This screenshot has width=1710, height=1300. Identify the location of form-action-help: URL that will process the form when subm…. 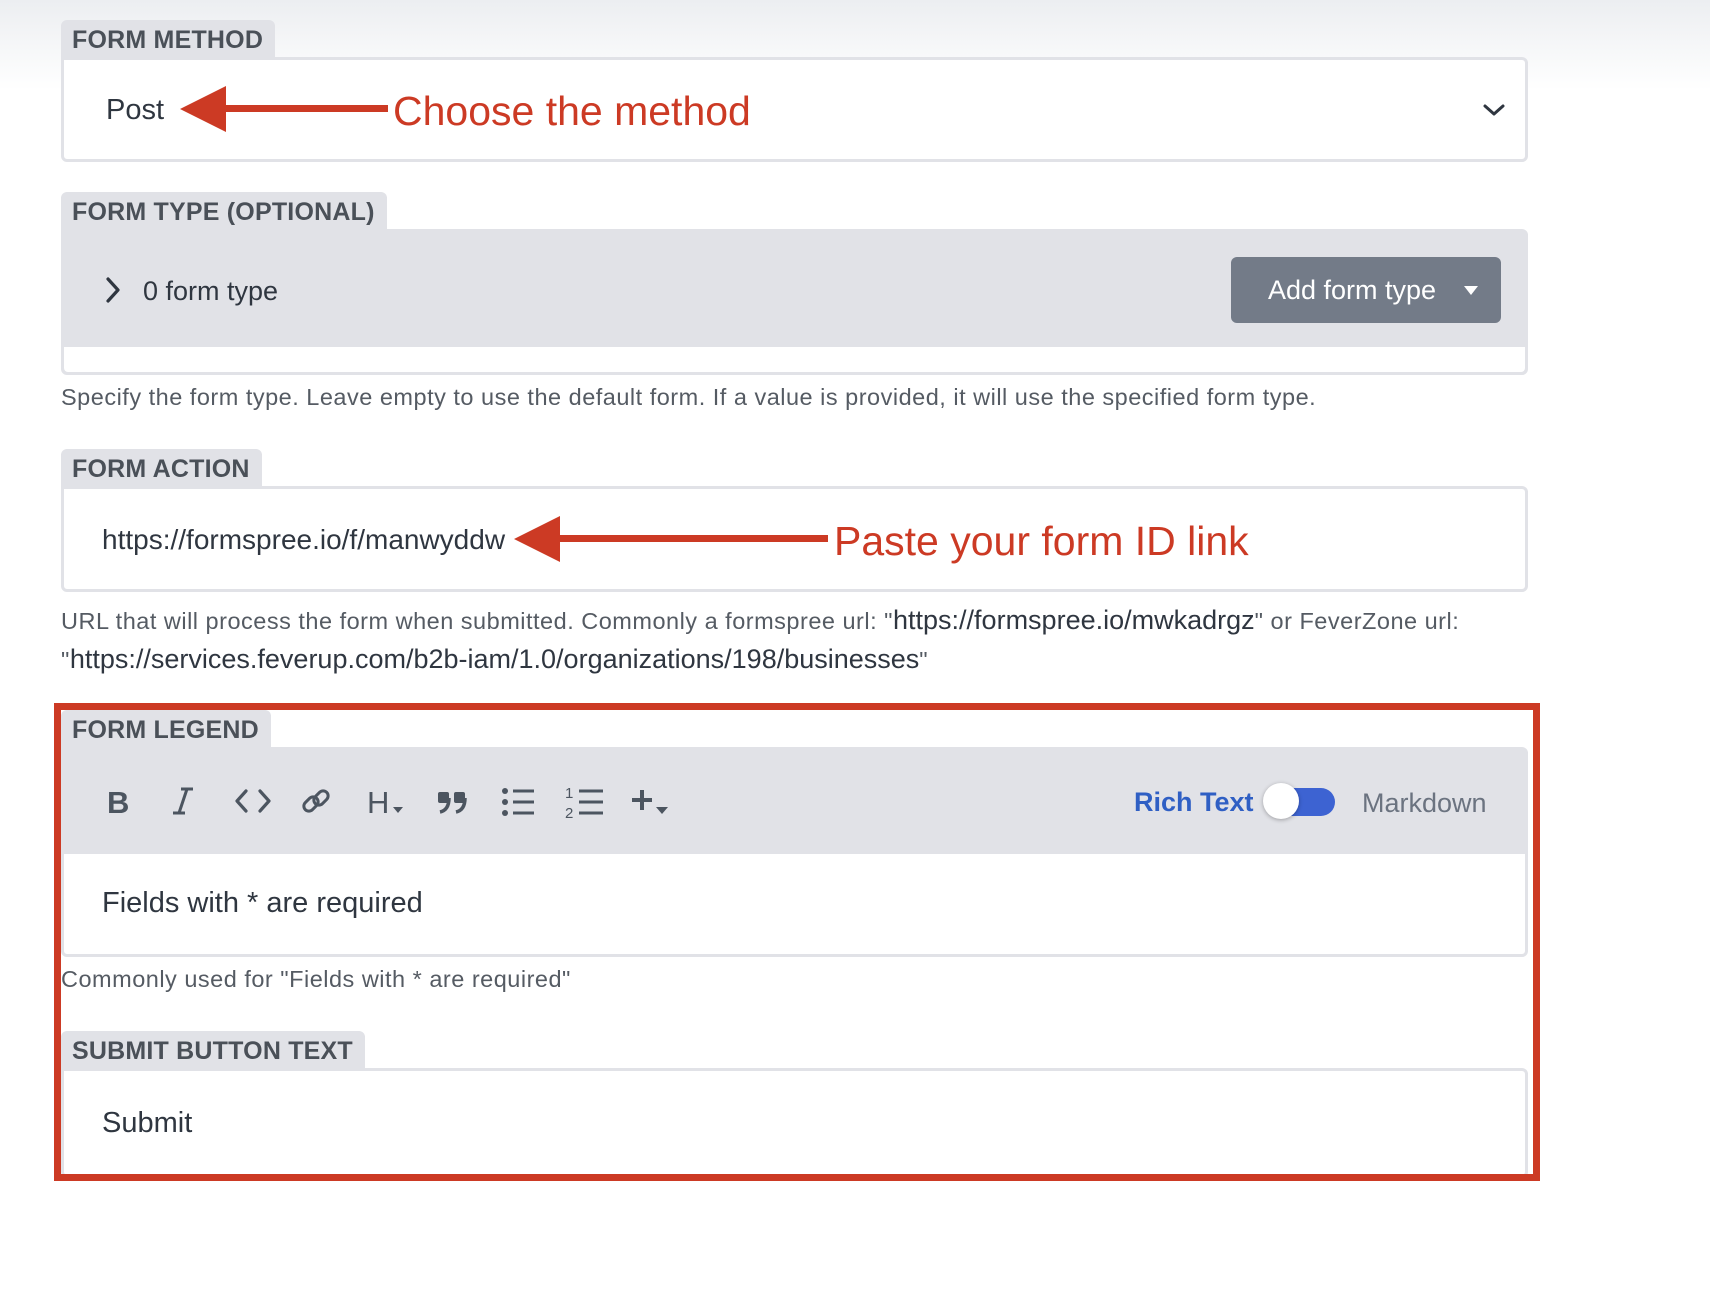
(791, 640).